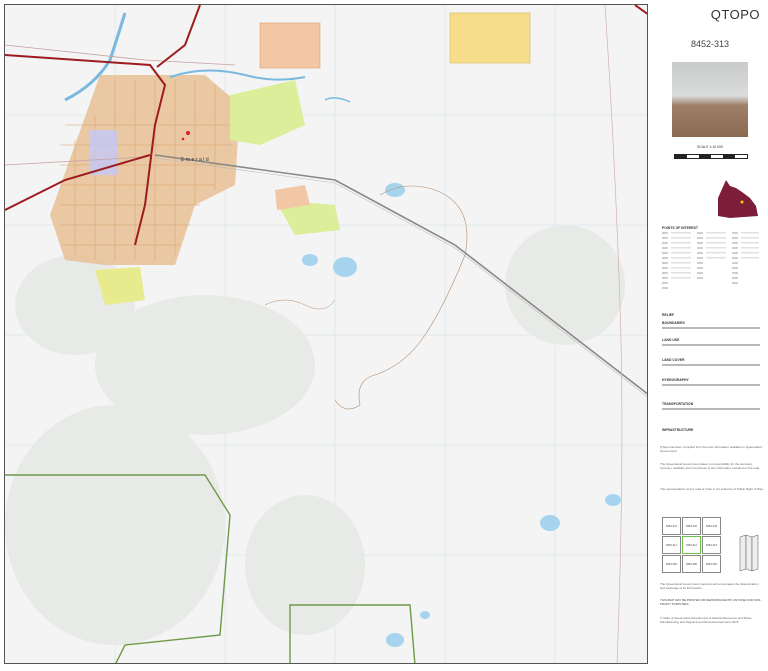 This screenshot has height=671, width=768. What do you see at coordinates (671, 564) in the screenshot?
I see `index-cell: 8452-284` at bounding box center [671, 564].